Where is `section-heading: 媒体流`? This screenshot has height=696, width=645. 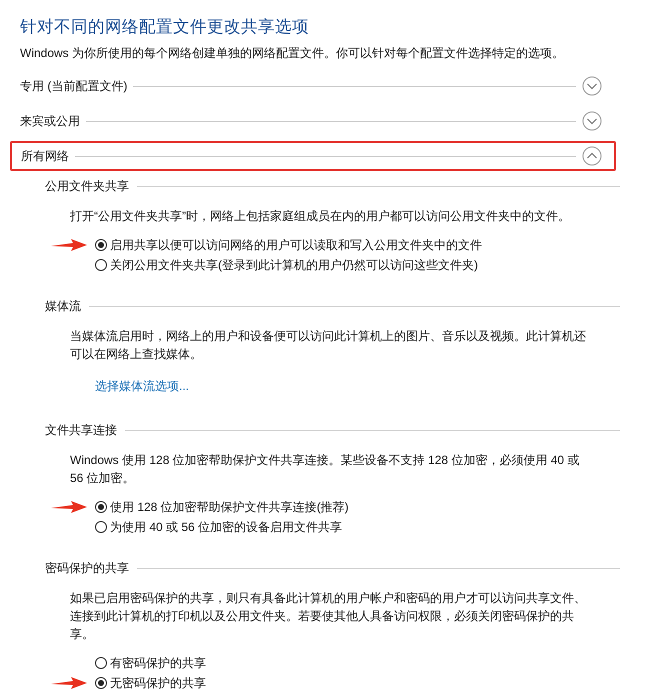 section-heading: 媒体流 is located at coordinates (63, 306).